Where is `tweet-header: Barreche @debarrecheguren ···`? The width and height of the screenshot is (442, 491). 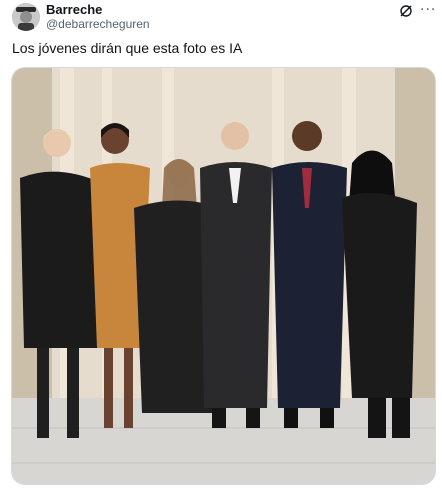 tweet-header: Barreche @debarrecheguren ··· is located at coordinates (221, 18).